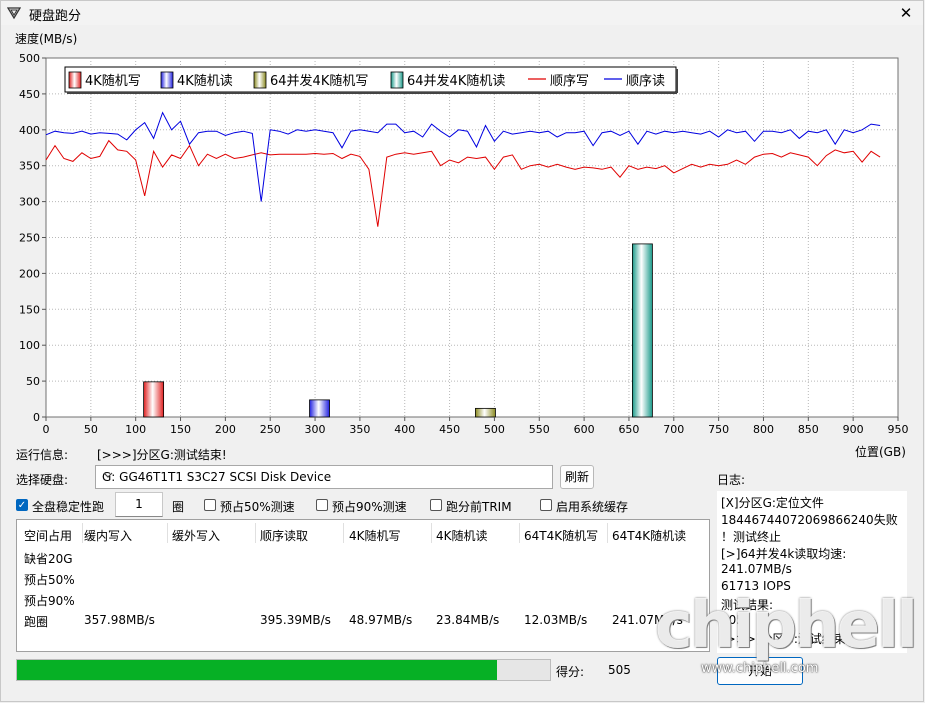 The height and width of the screenshot is (703, 925). What do you see at coordinates (178, 507) in the screenshot?
I see `loops-unit: 圈` at bounding box center [178, 507].